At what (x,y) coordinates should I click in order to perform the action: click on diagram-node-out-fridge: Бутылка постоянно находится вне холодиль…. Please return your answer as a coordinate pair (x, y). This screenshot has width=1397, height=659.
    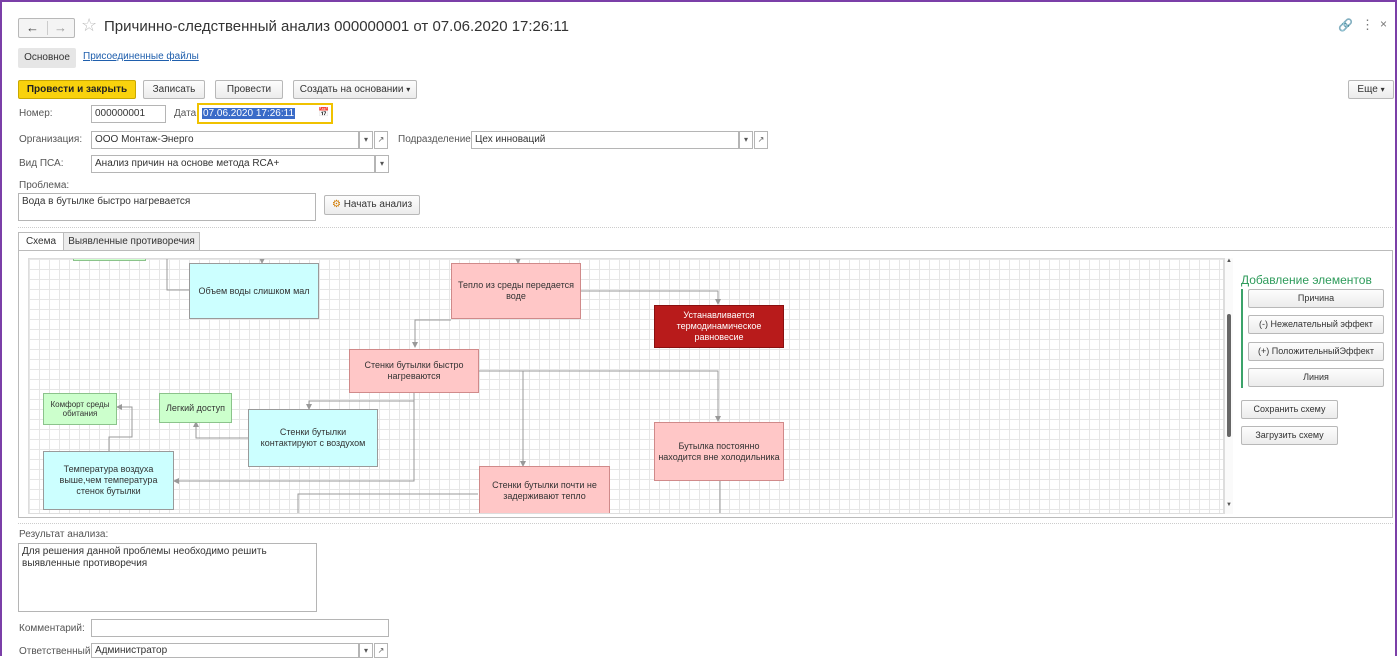
    Looking at the image, I should click on (719, 451).